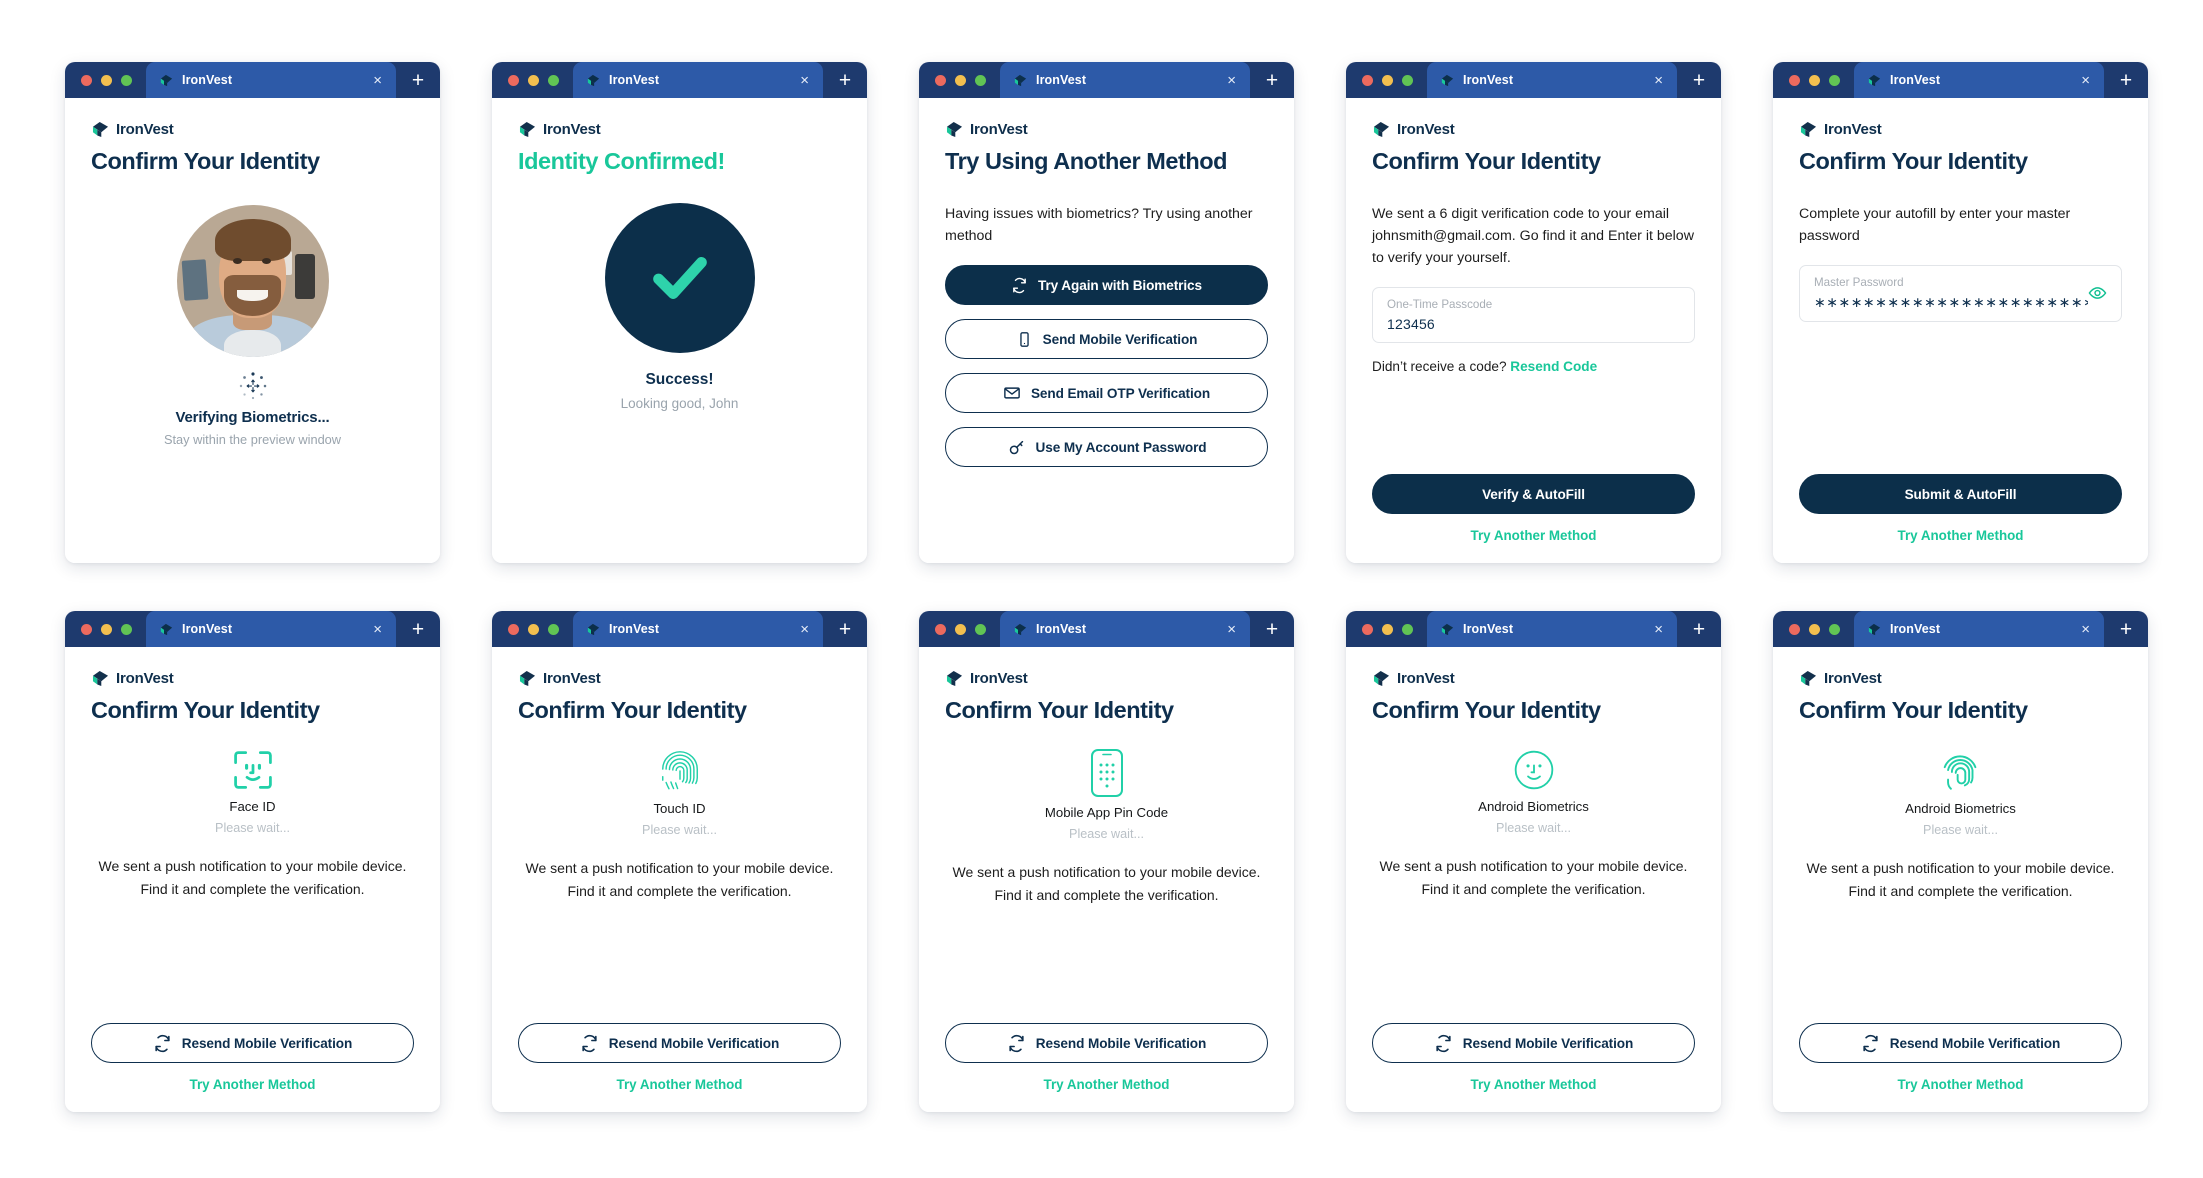 The image size is (2203, 1178). What do you see at coordinates (1106, 813) in the screenshot?
I see `method-name: Mobile App Pin Code` at bounding box center [1106, 813].